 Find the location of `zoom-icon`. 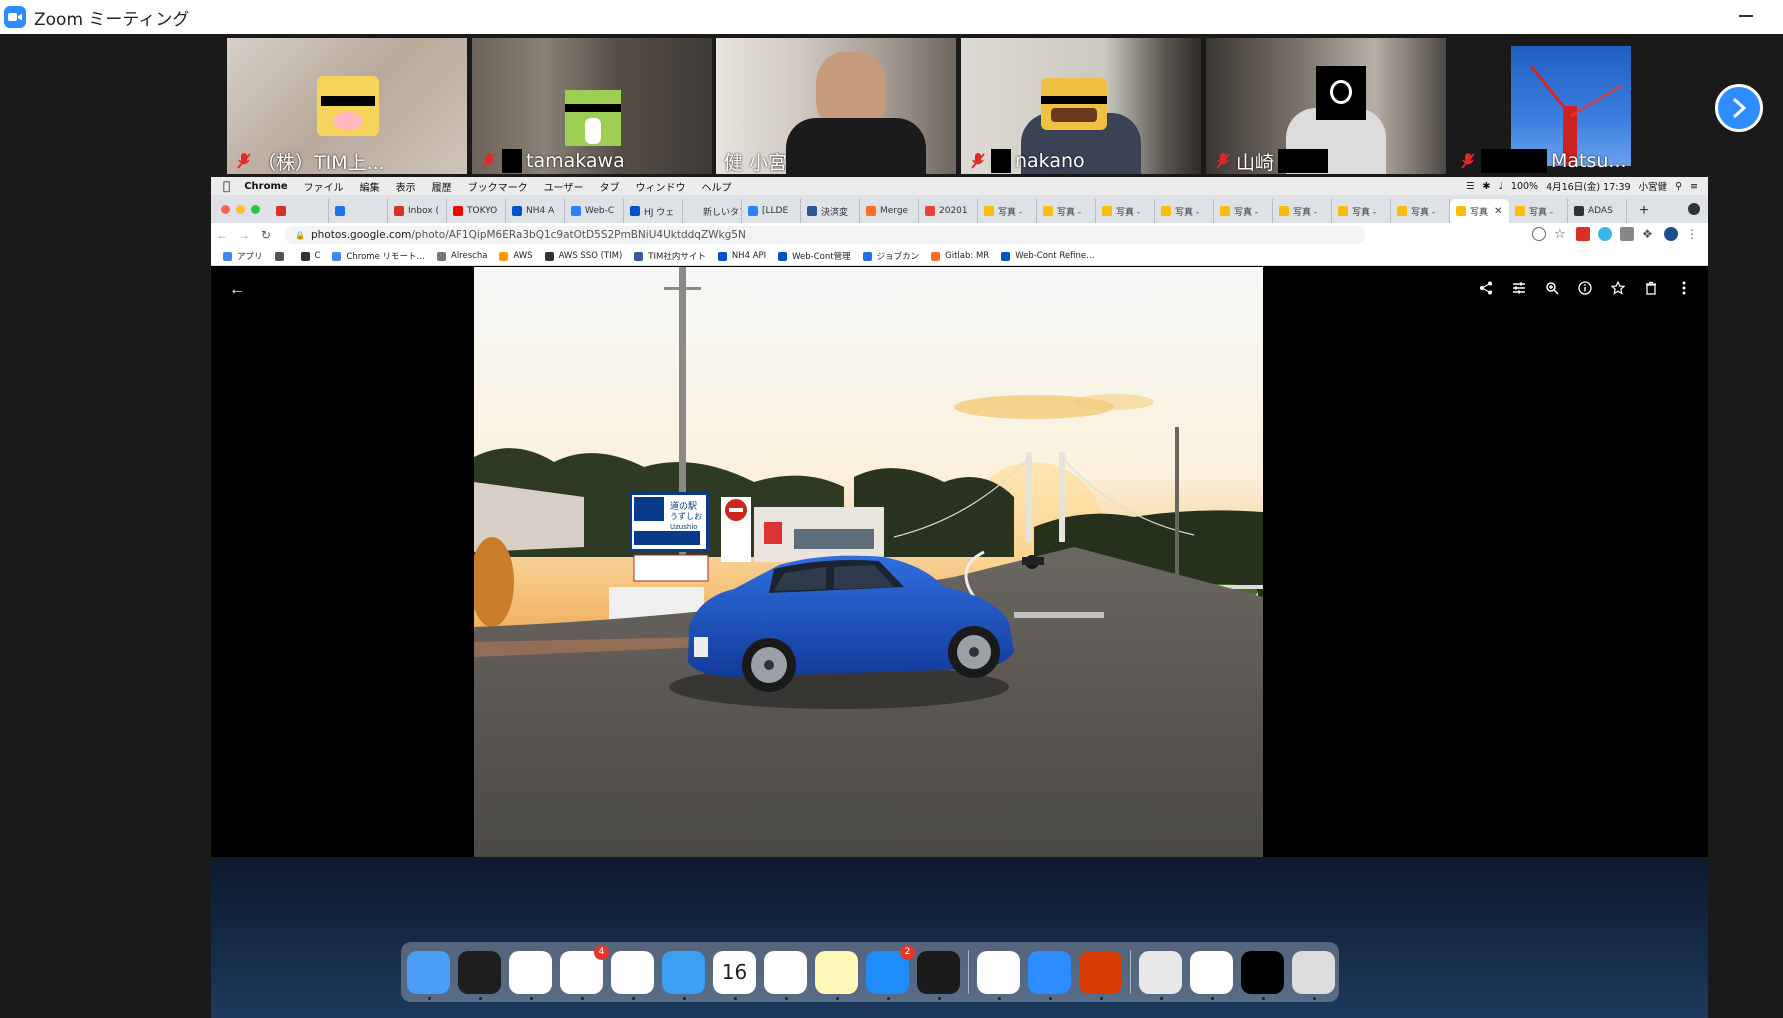

zoom-icon is located at coordinates (1049, 975).